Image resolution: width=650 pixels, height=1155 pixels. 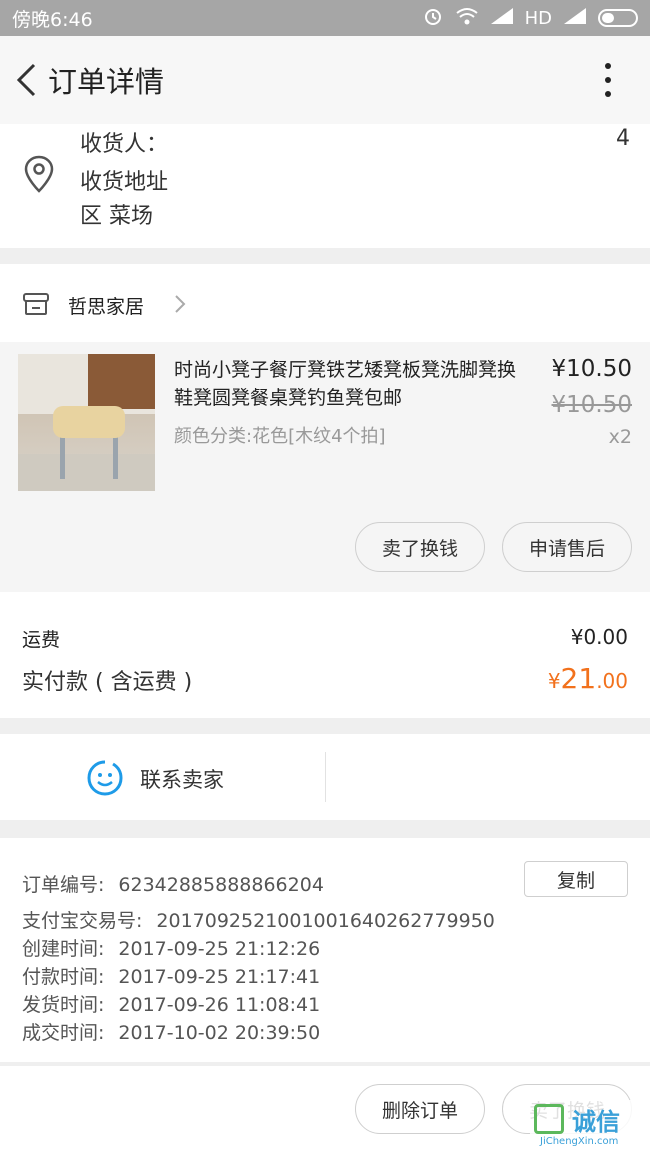 What do you see at coordinates (221, 885) in the screenshot?
I see `order-number: 62342885888866204` at bounding box center [221, 885].